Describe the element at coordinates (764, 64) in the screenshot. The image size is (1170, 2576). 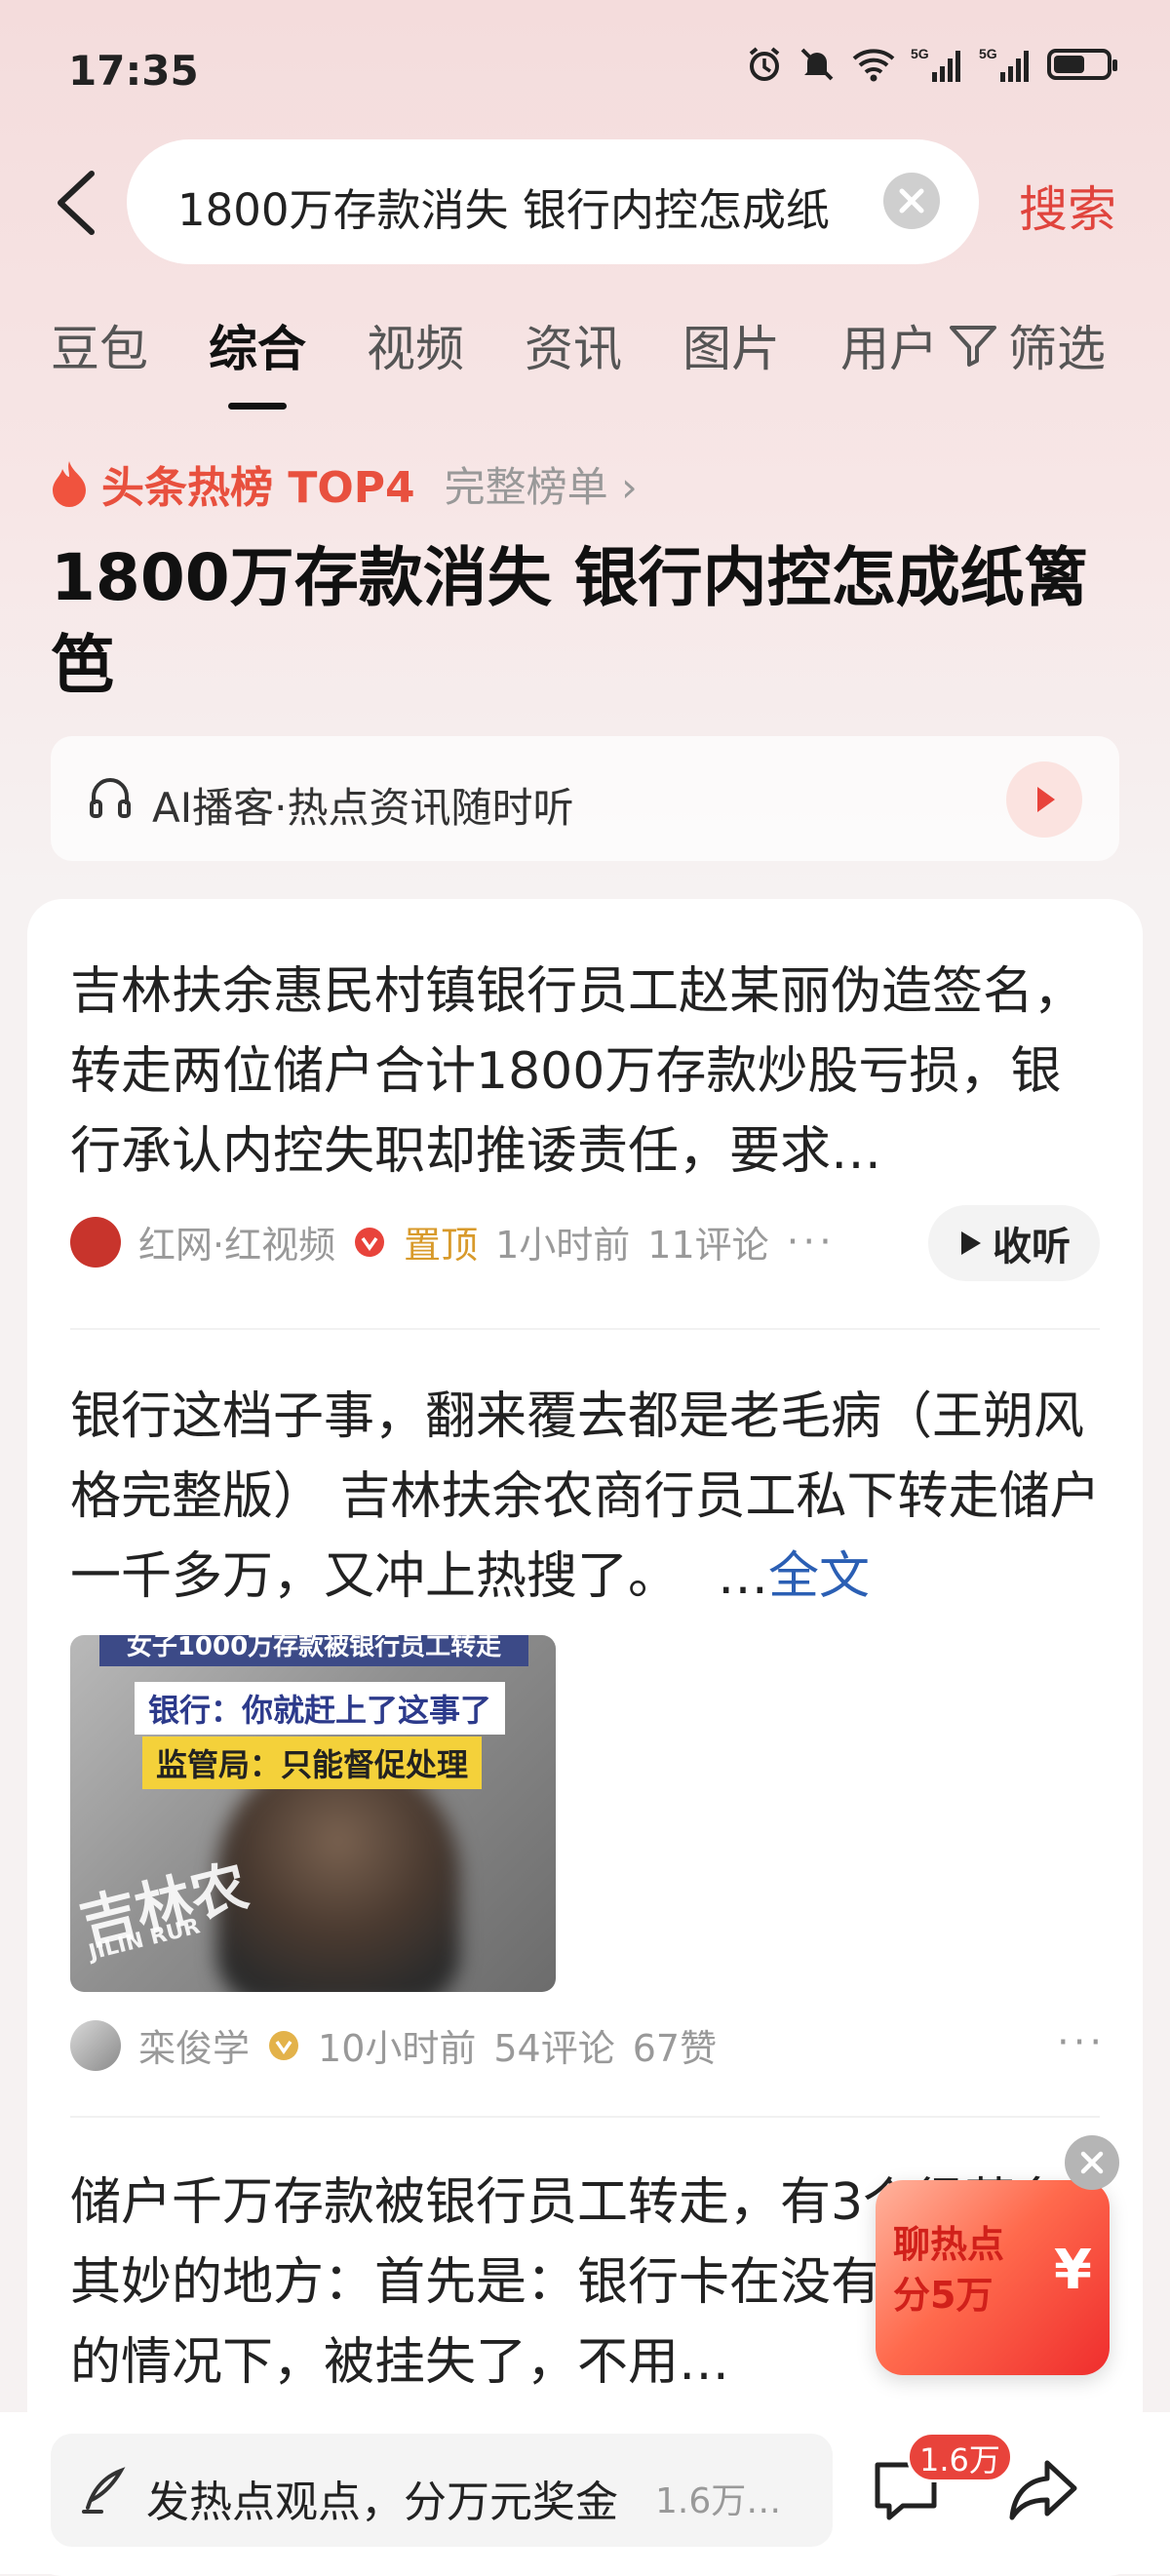
I see `alarm-icon` at that location.